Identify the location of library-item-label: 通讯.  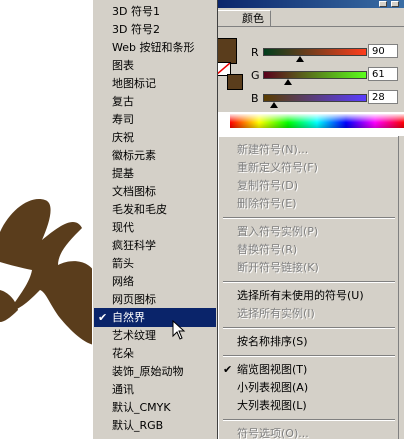
(123, 389).